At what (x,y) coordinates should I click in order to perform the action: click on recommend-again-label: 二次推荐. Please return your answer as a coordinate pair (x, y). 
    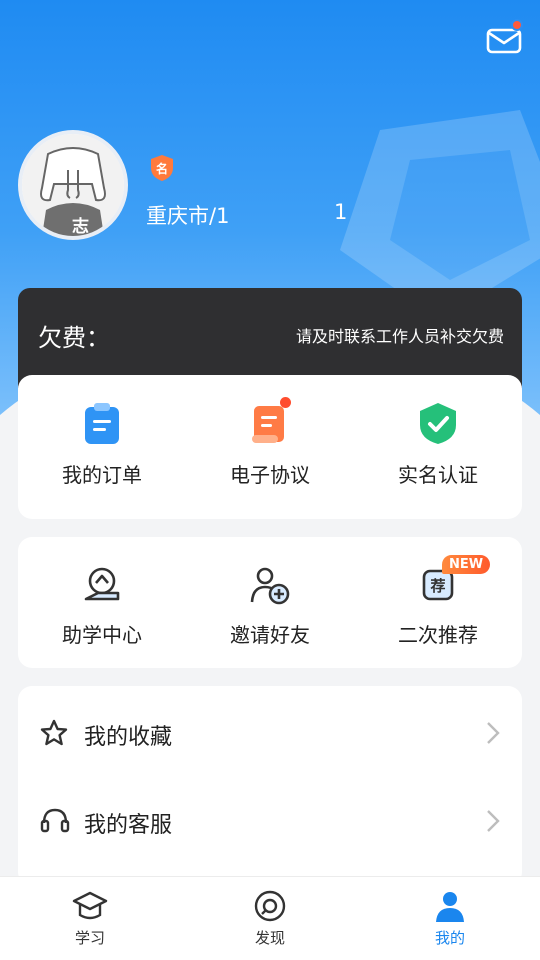
    Looking at the image, I should click on (438, 635).